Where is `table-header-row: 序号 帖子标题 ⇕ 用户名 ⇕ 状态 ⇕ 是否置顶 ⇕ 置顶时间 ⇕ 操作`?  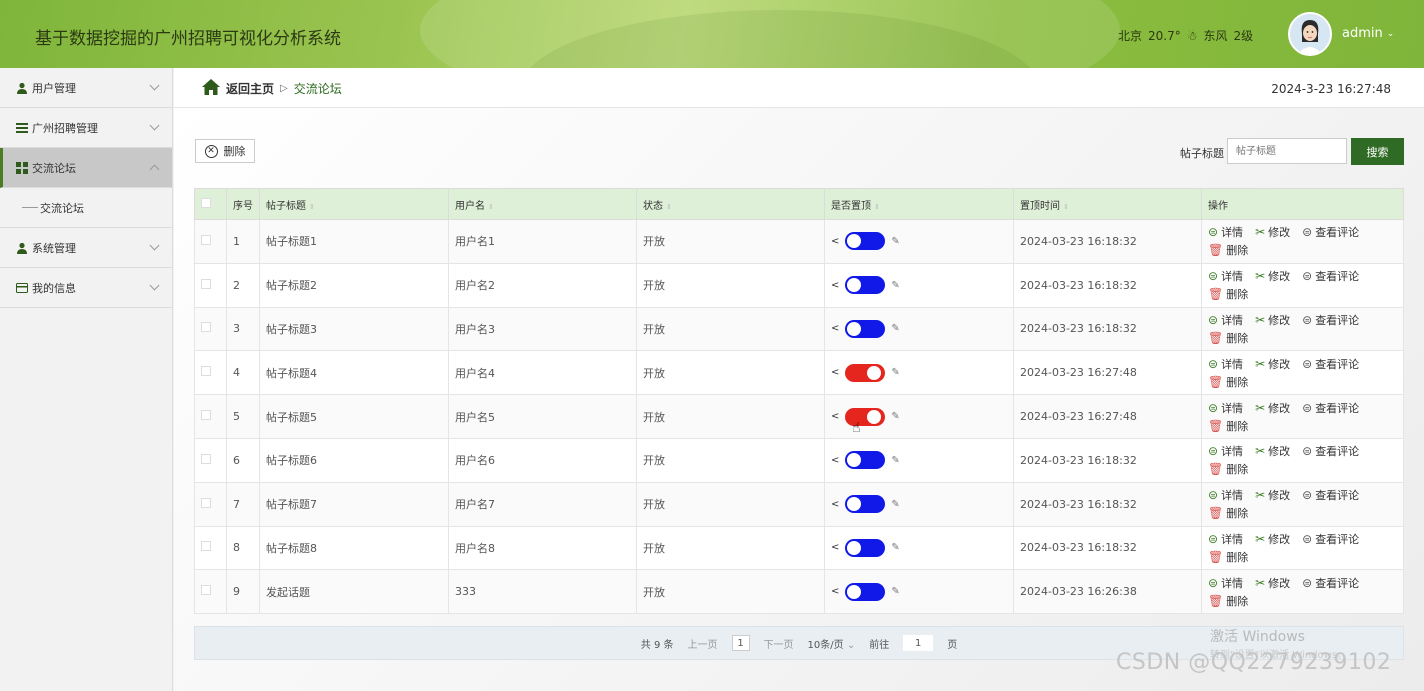
table-header-row: 序号 帖子标题 ⇕ 用户名 ⇕ 状态 ⇕ 是否置顶 ⇕ 置顶时间 ⇕ 操作 is located at coordinates (799, 204).